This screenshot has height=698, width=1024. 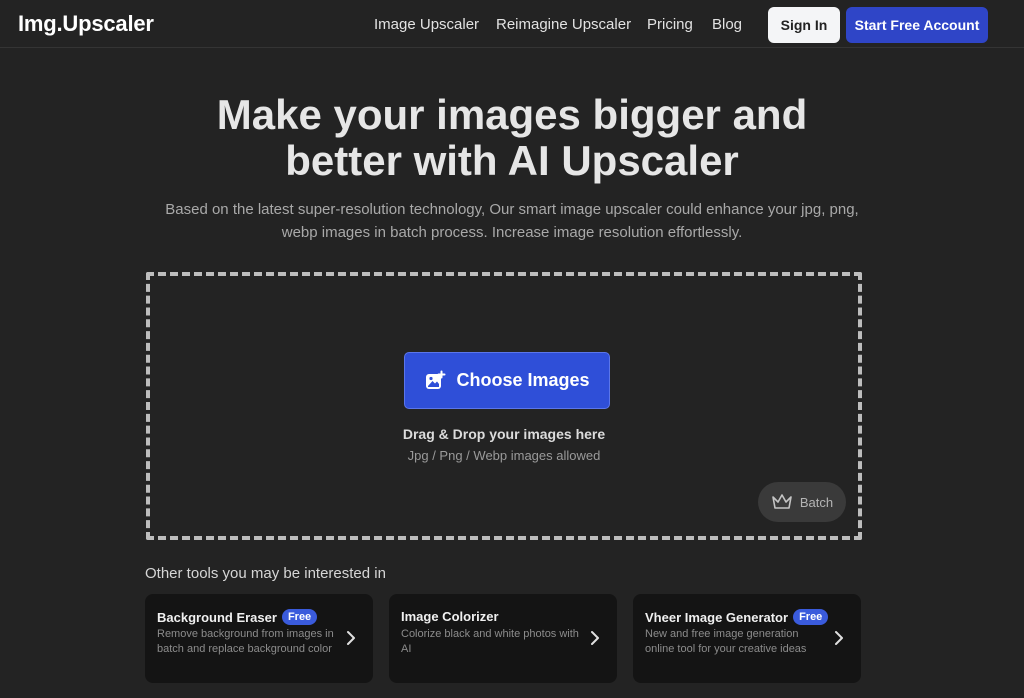 What do you see at coordinates (670, 24) in the screenshot?
I see `nav-link-pricing: Pricing` at bounding box center [670, 24].